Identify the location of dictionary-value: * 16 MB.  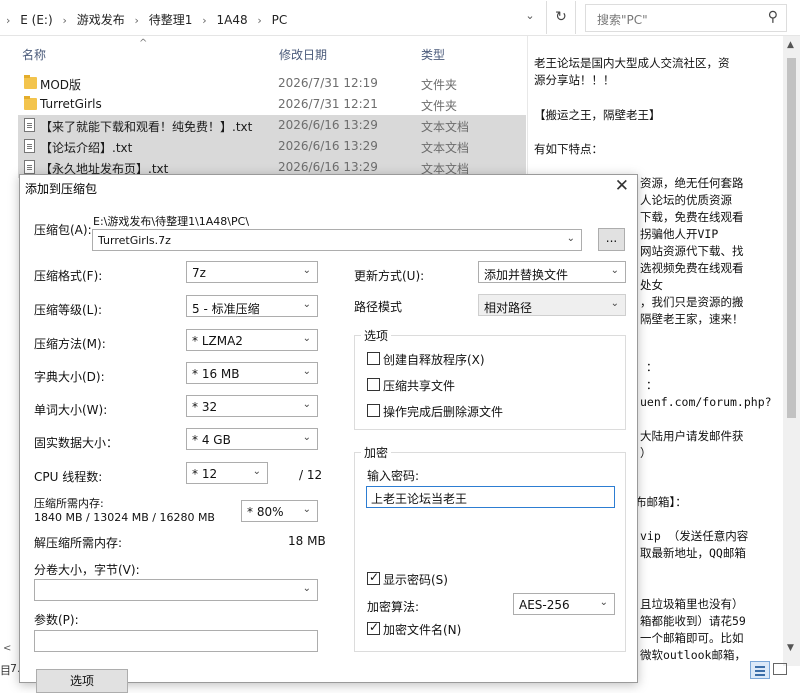
(216, 374).